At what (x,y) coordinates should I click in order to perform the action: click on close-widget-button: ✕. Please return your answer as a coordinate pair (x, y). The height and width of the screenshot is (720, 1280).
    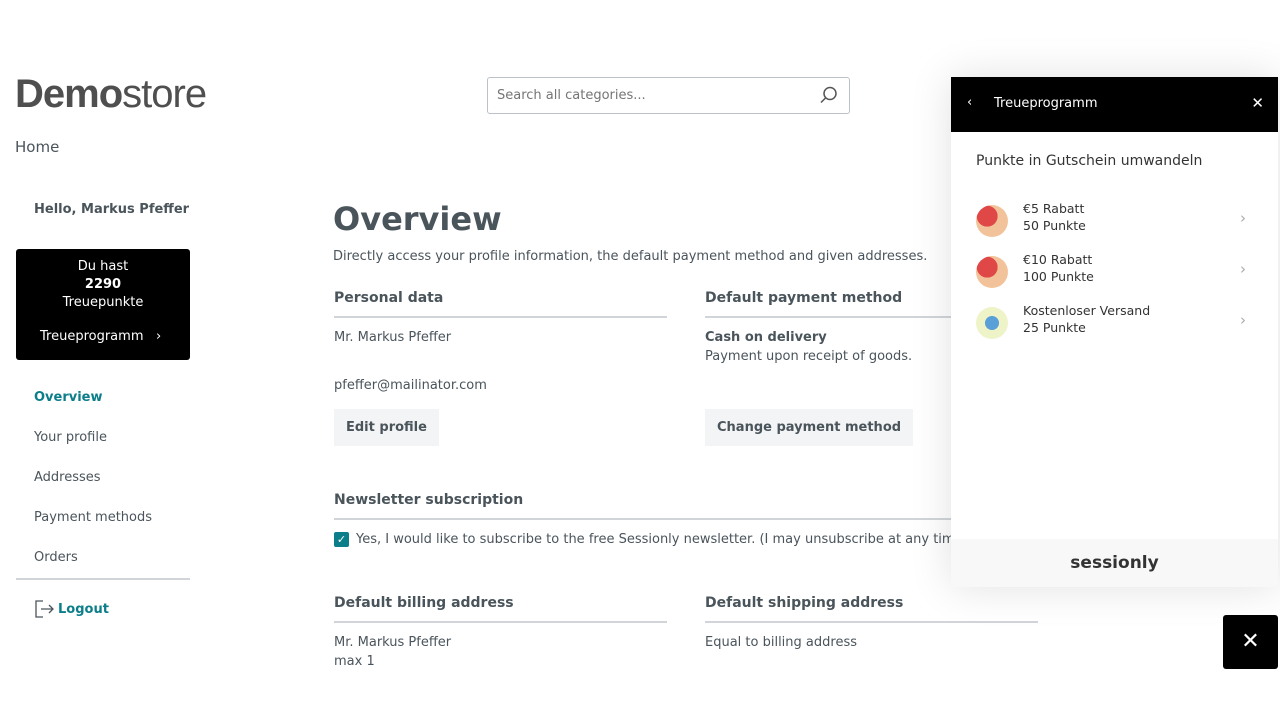
    Looking at the image, I should click on (1250, 642).